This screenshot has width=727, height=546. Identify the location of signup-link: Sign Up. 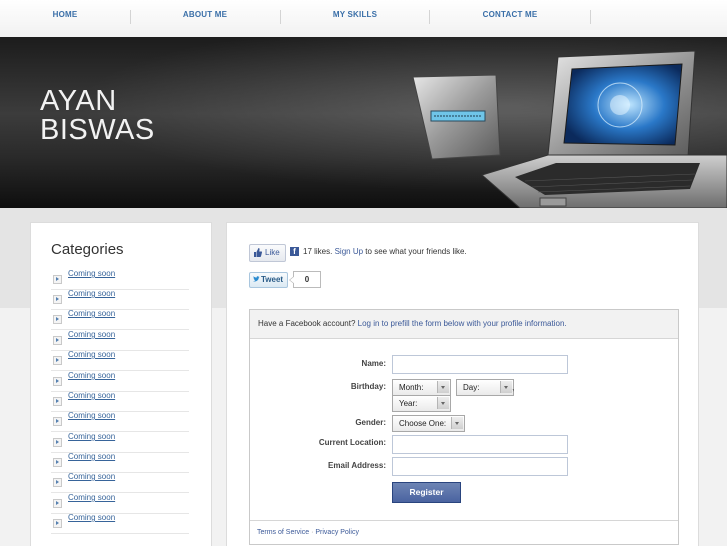
(349, 251).